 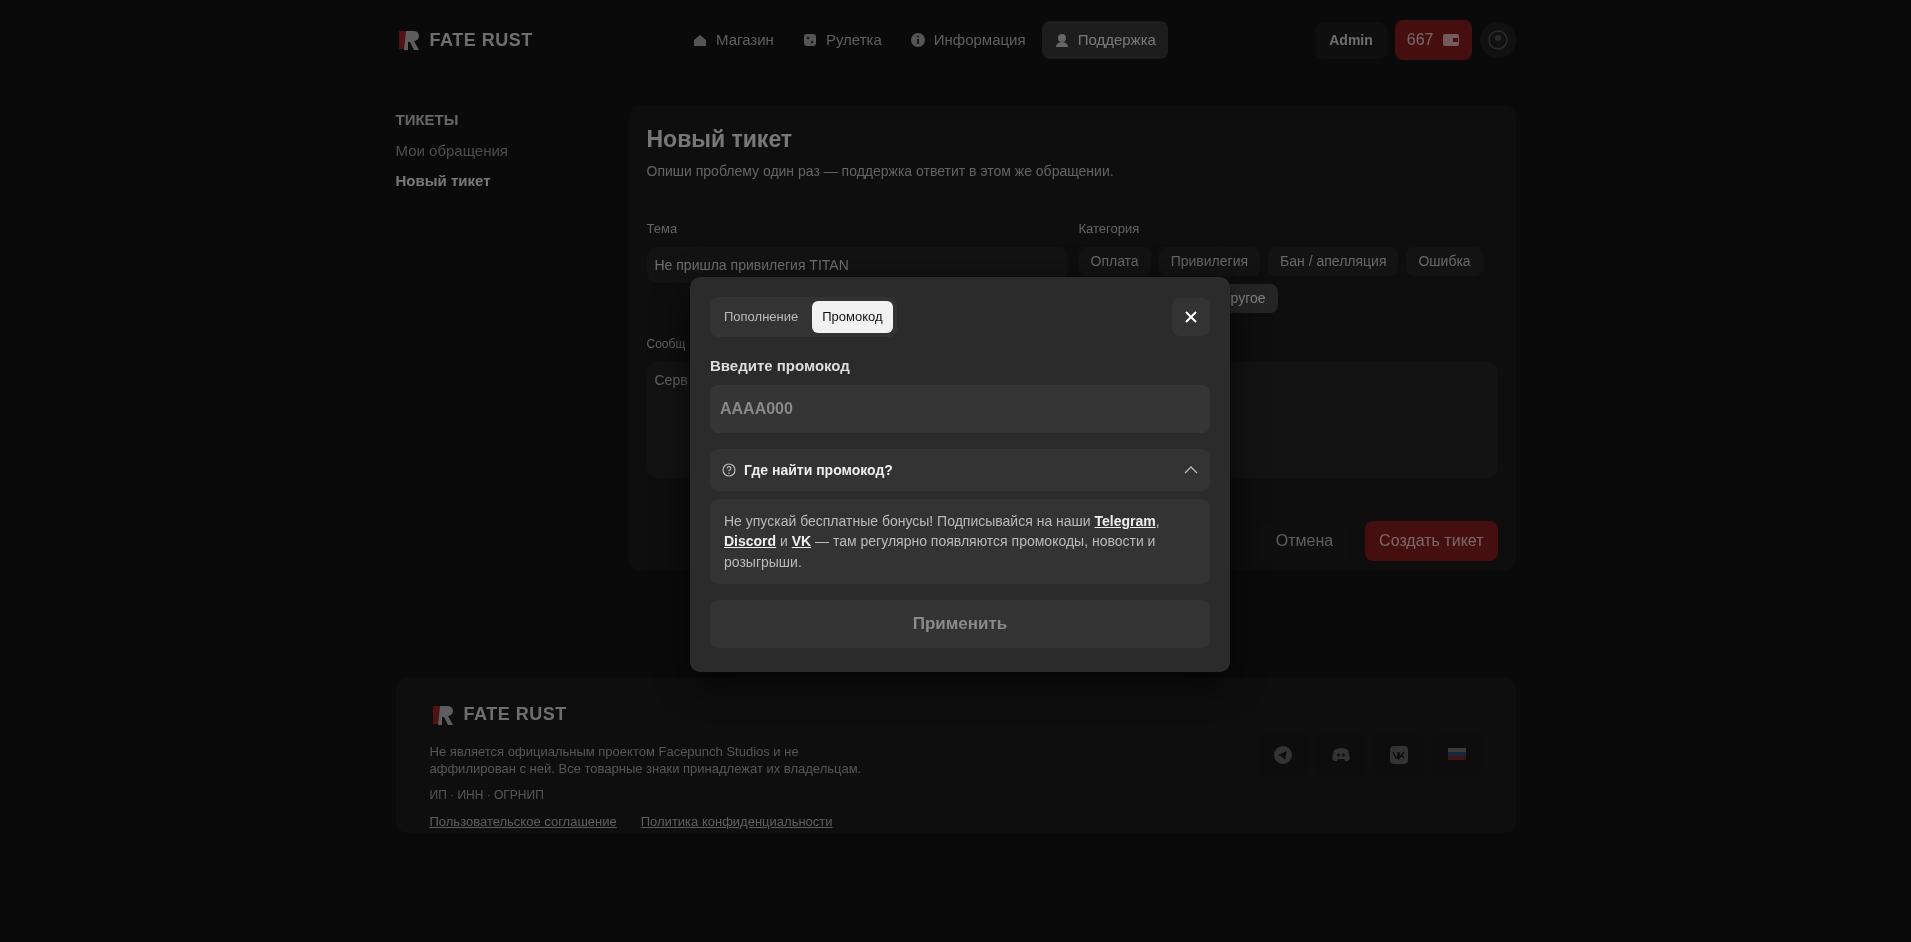 I want to click on page-title: Новый тикет, so click(x=720, y=139).